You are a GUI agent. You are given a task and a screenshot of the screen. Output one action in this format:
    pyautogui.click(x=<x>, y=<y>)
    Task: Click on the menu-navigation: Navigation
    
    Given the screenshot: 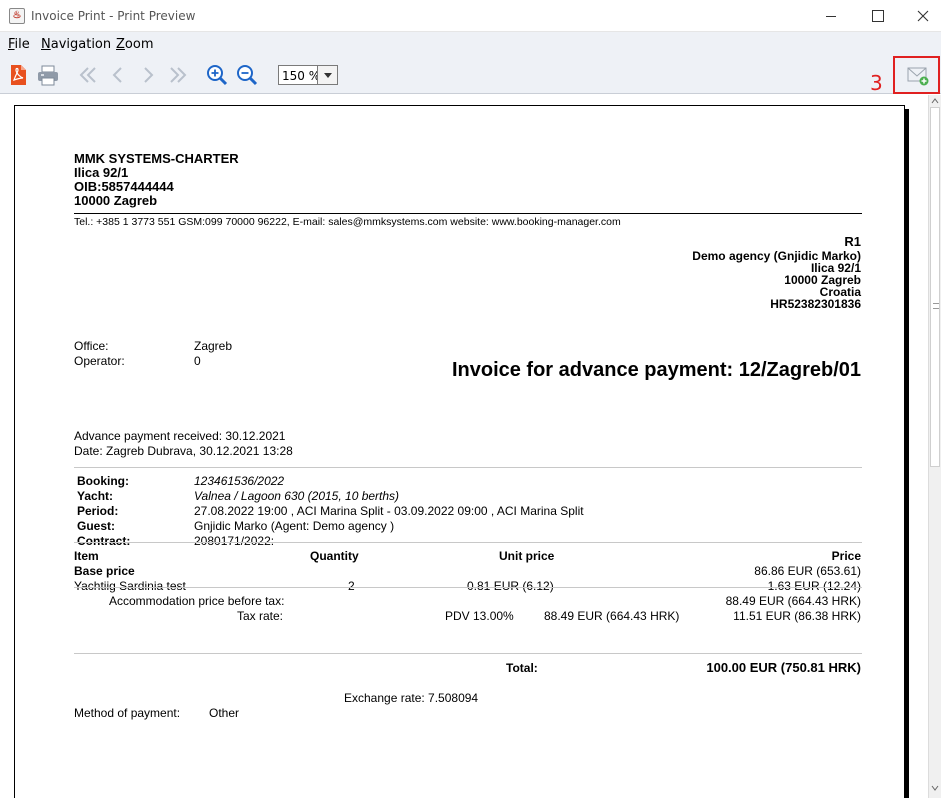 What is the action you would take?
    pyautogui.click(x=76, y=44)
    